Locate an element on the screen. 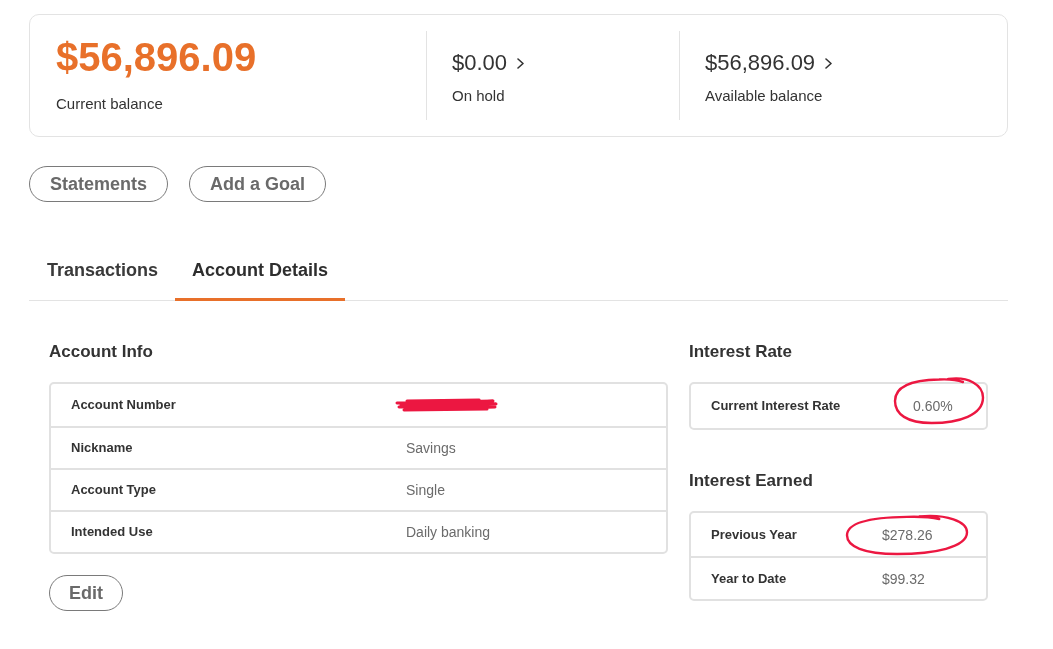 The width and height of the screenshot is (1053, 649). tab: Account Details is located at coordinates (260, 270).